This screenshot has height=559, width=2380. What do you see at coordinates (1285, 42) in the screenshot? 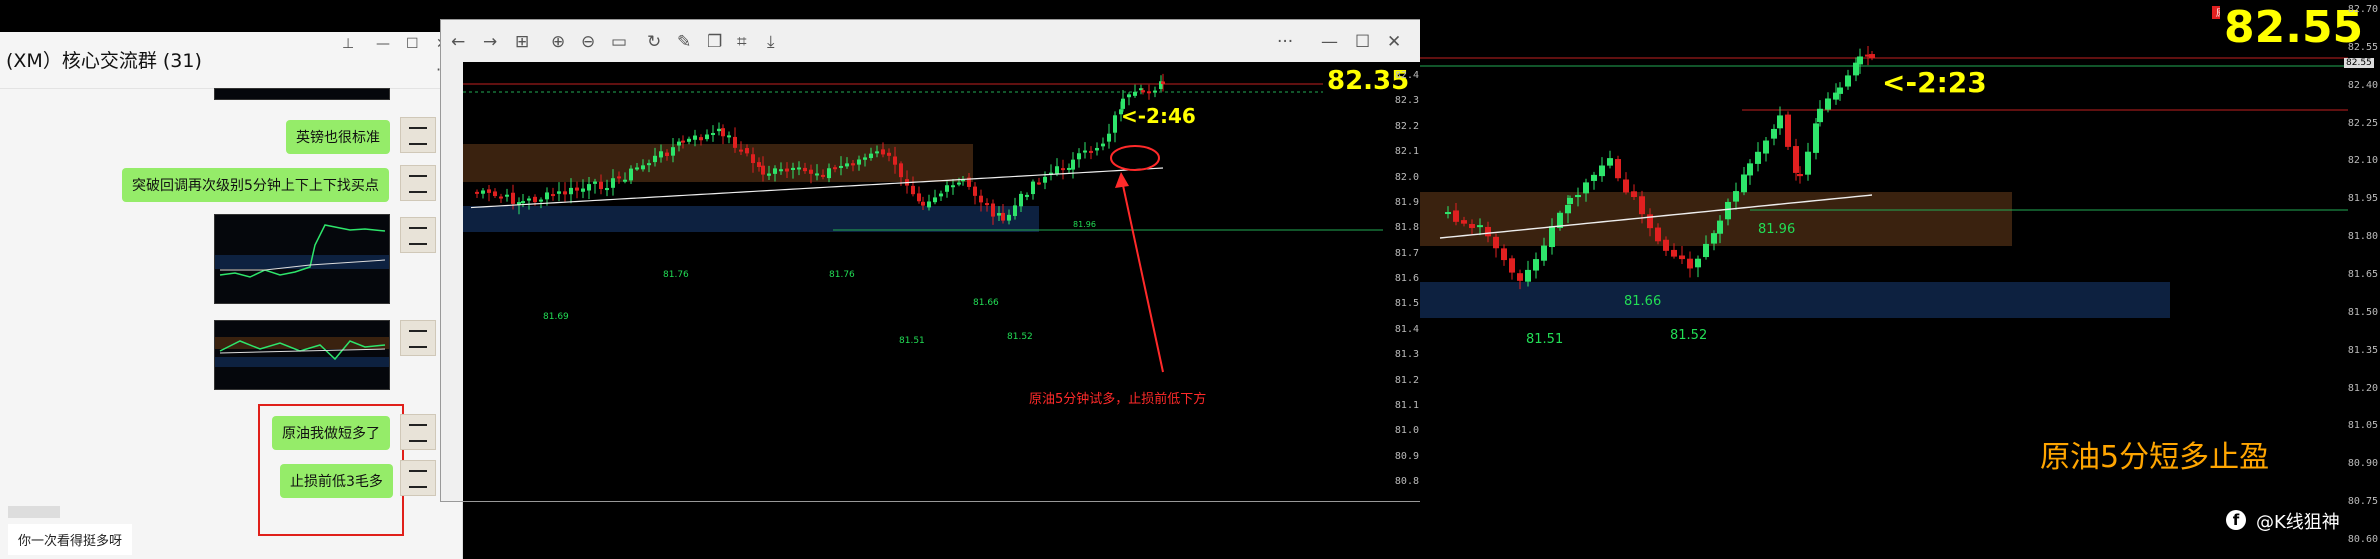
I see `more-icon: ···` at bounding box center [1285, 42].